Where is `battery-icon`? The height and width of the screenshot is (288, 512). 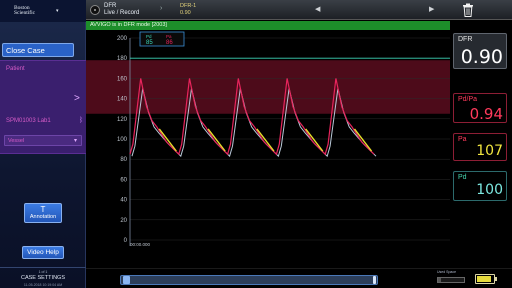 battery-icon is located at coordinates (485, 279).